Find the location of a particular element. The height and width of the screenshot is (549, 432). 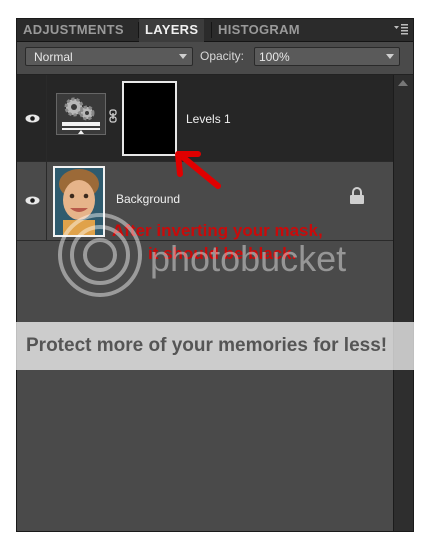

opacity-label: Opacity: is located at coordinates (222, 56).